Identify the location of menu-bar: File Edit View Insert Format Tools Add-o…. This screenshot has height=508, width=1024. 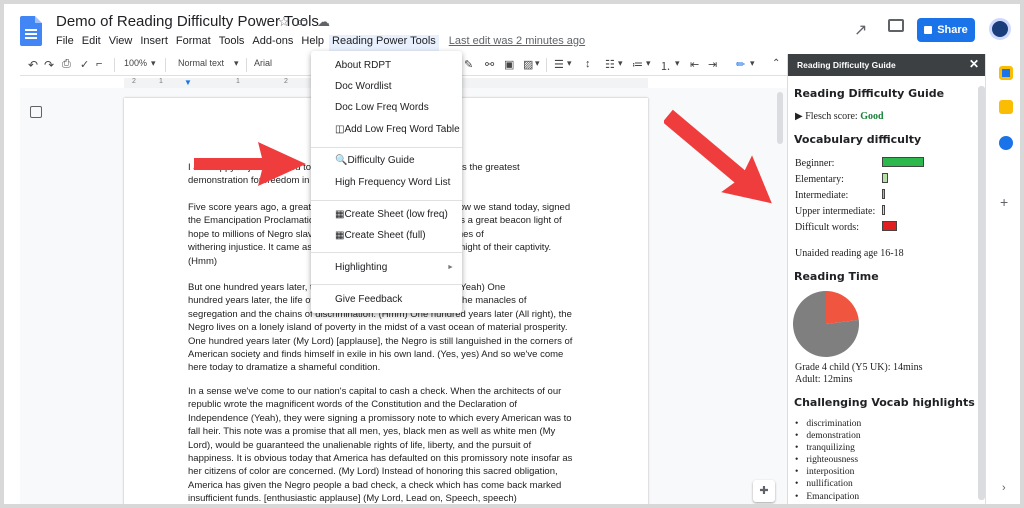
(320, 43).